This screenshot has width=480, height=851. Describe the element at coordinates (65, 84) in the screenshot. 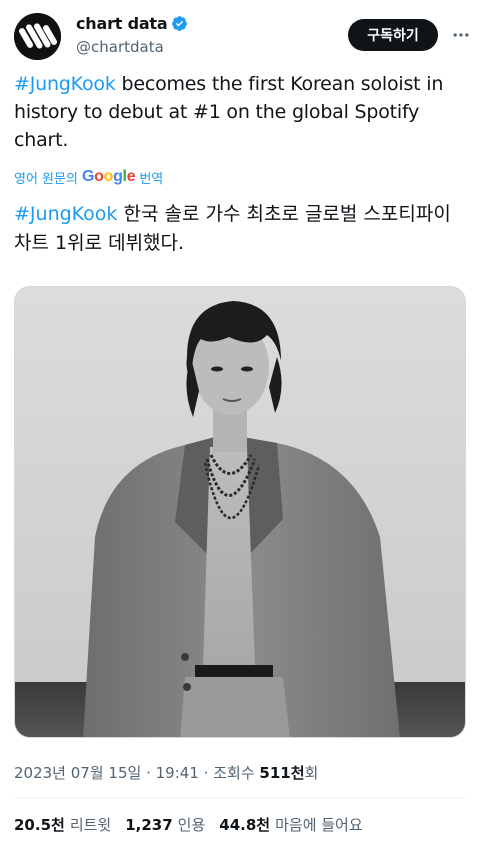

I see `hashtag-link: #JungKook` at that location.